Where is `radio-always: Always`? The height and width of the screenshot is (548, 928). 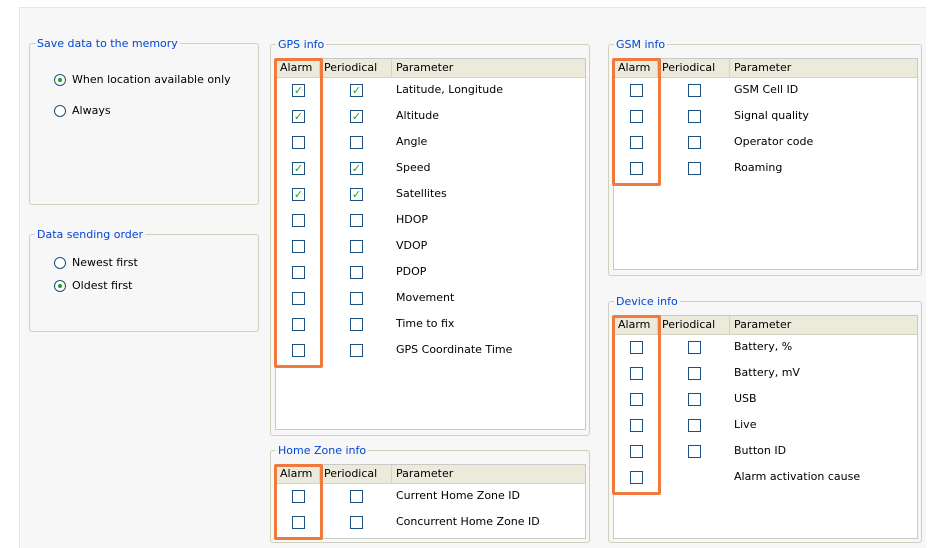
radio-always: Always is located at coordinates (82, 110).